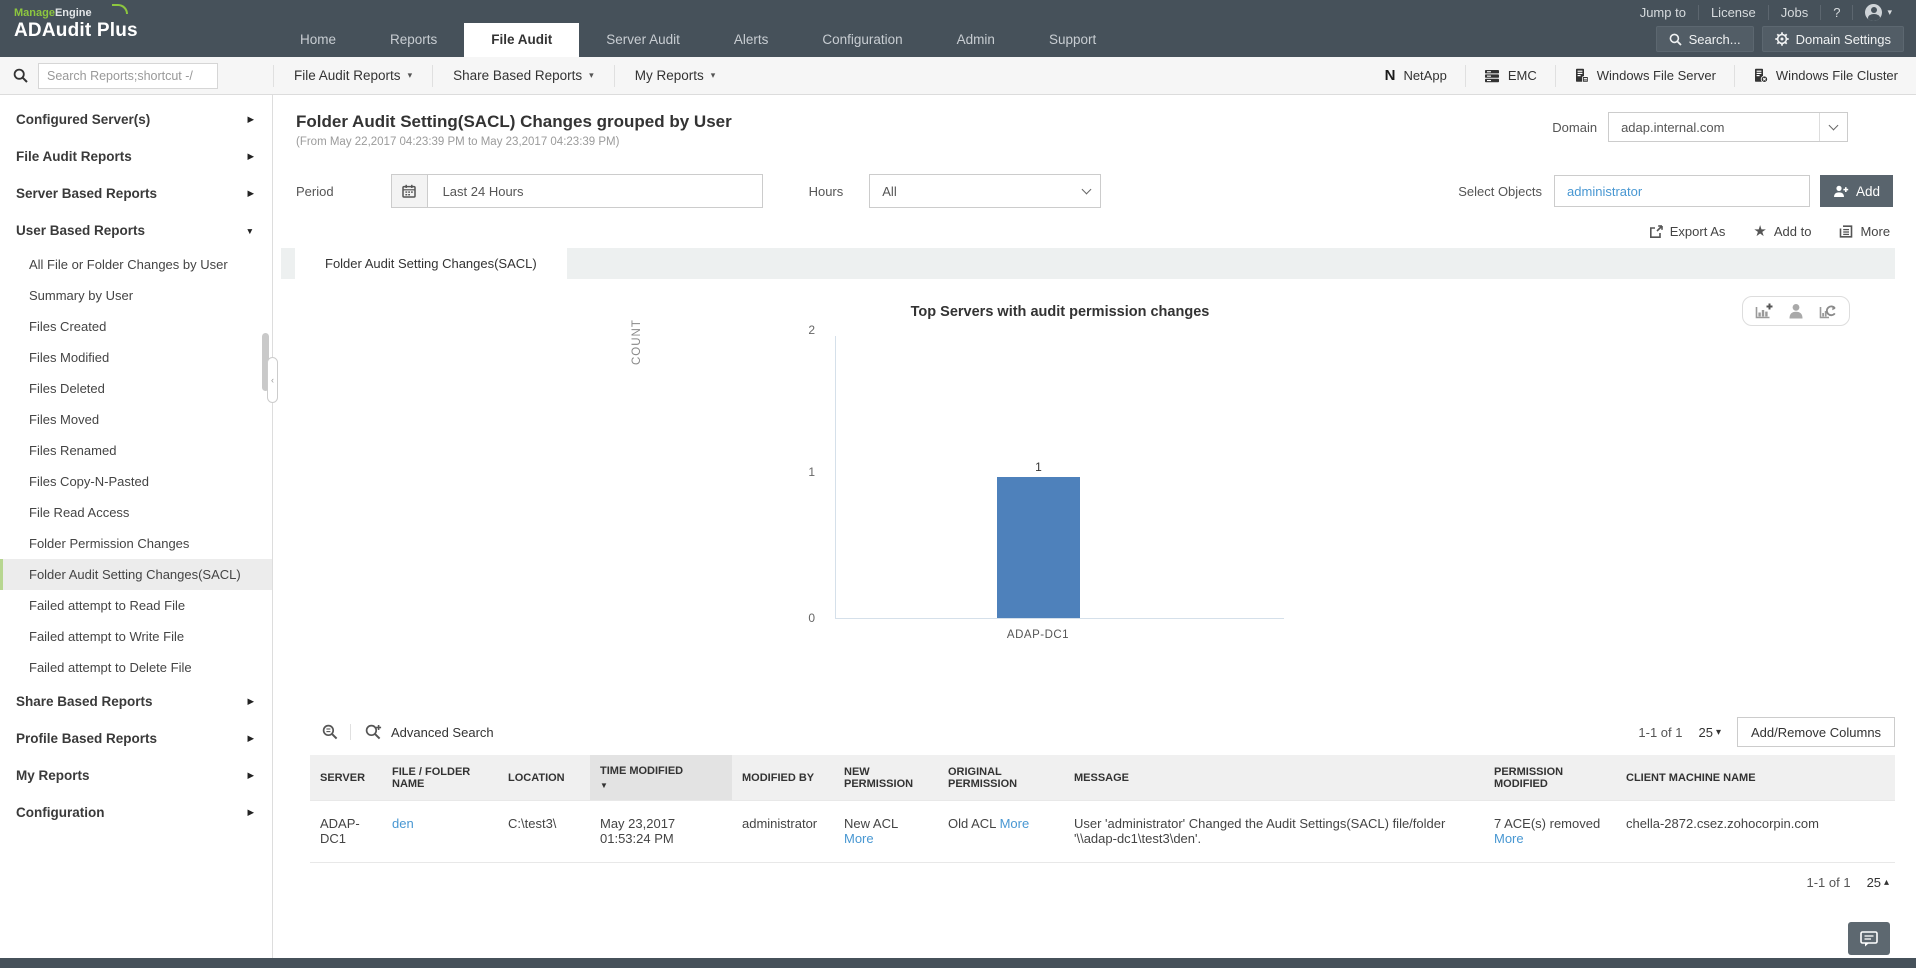 This screenshot has width=1916, height=968. I want to click on sidebar-item: Files Copy-N-Pasted, so click(136, 481).